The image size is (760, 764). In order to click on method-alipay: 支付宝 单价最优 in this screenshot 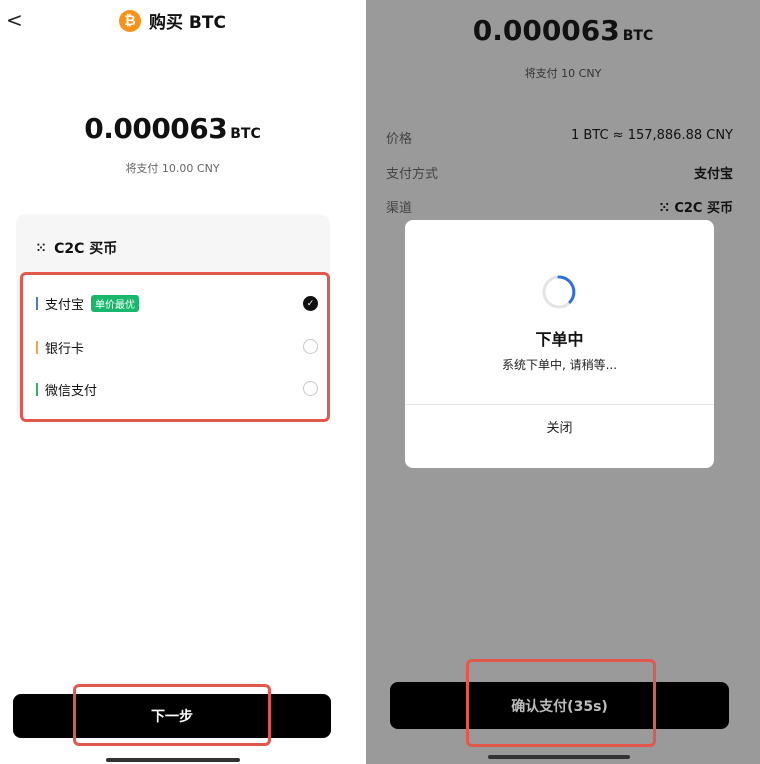, I will do `click(88, 303)`.